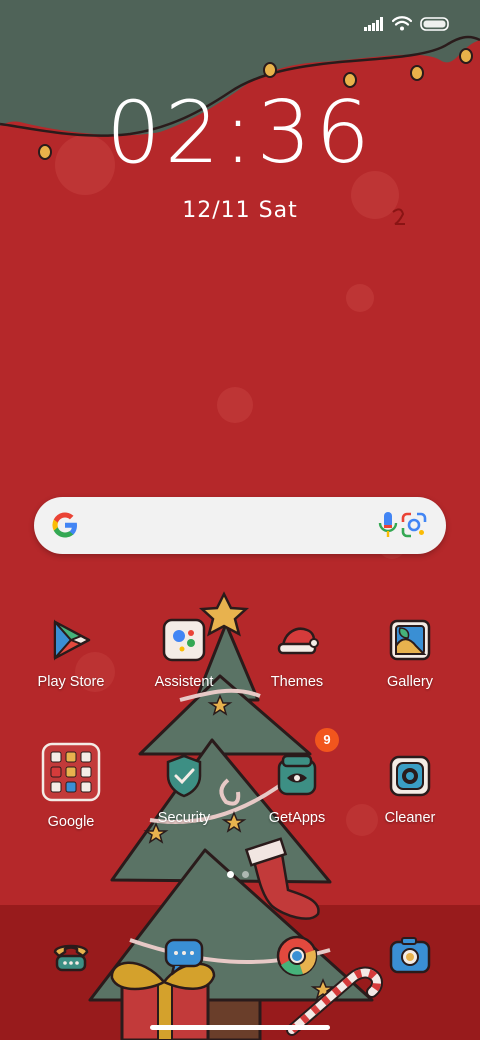  I want to click on home-gesture-bar, so click(240, 1027).